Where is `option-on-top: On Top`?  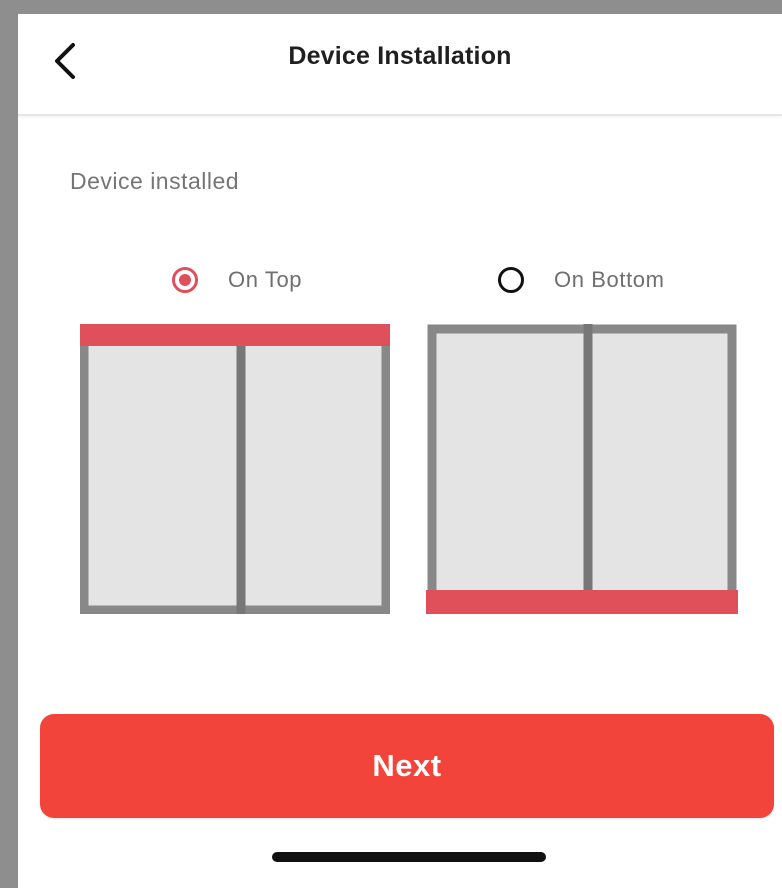
option-on-top: On Top is located at coordinates (237, 280).